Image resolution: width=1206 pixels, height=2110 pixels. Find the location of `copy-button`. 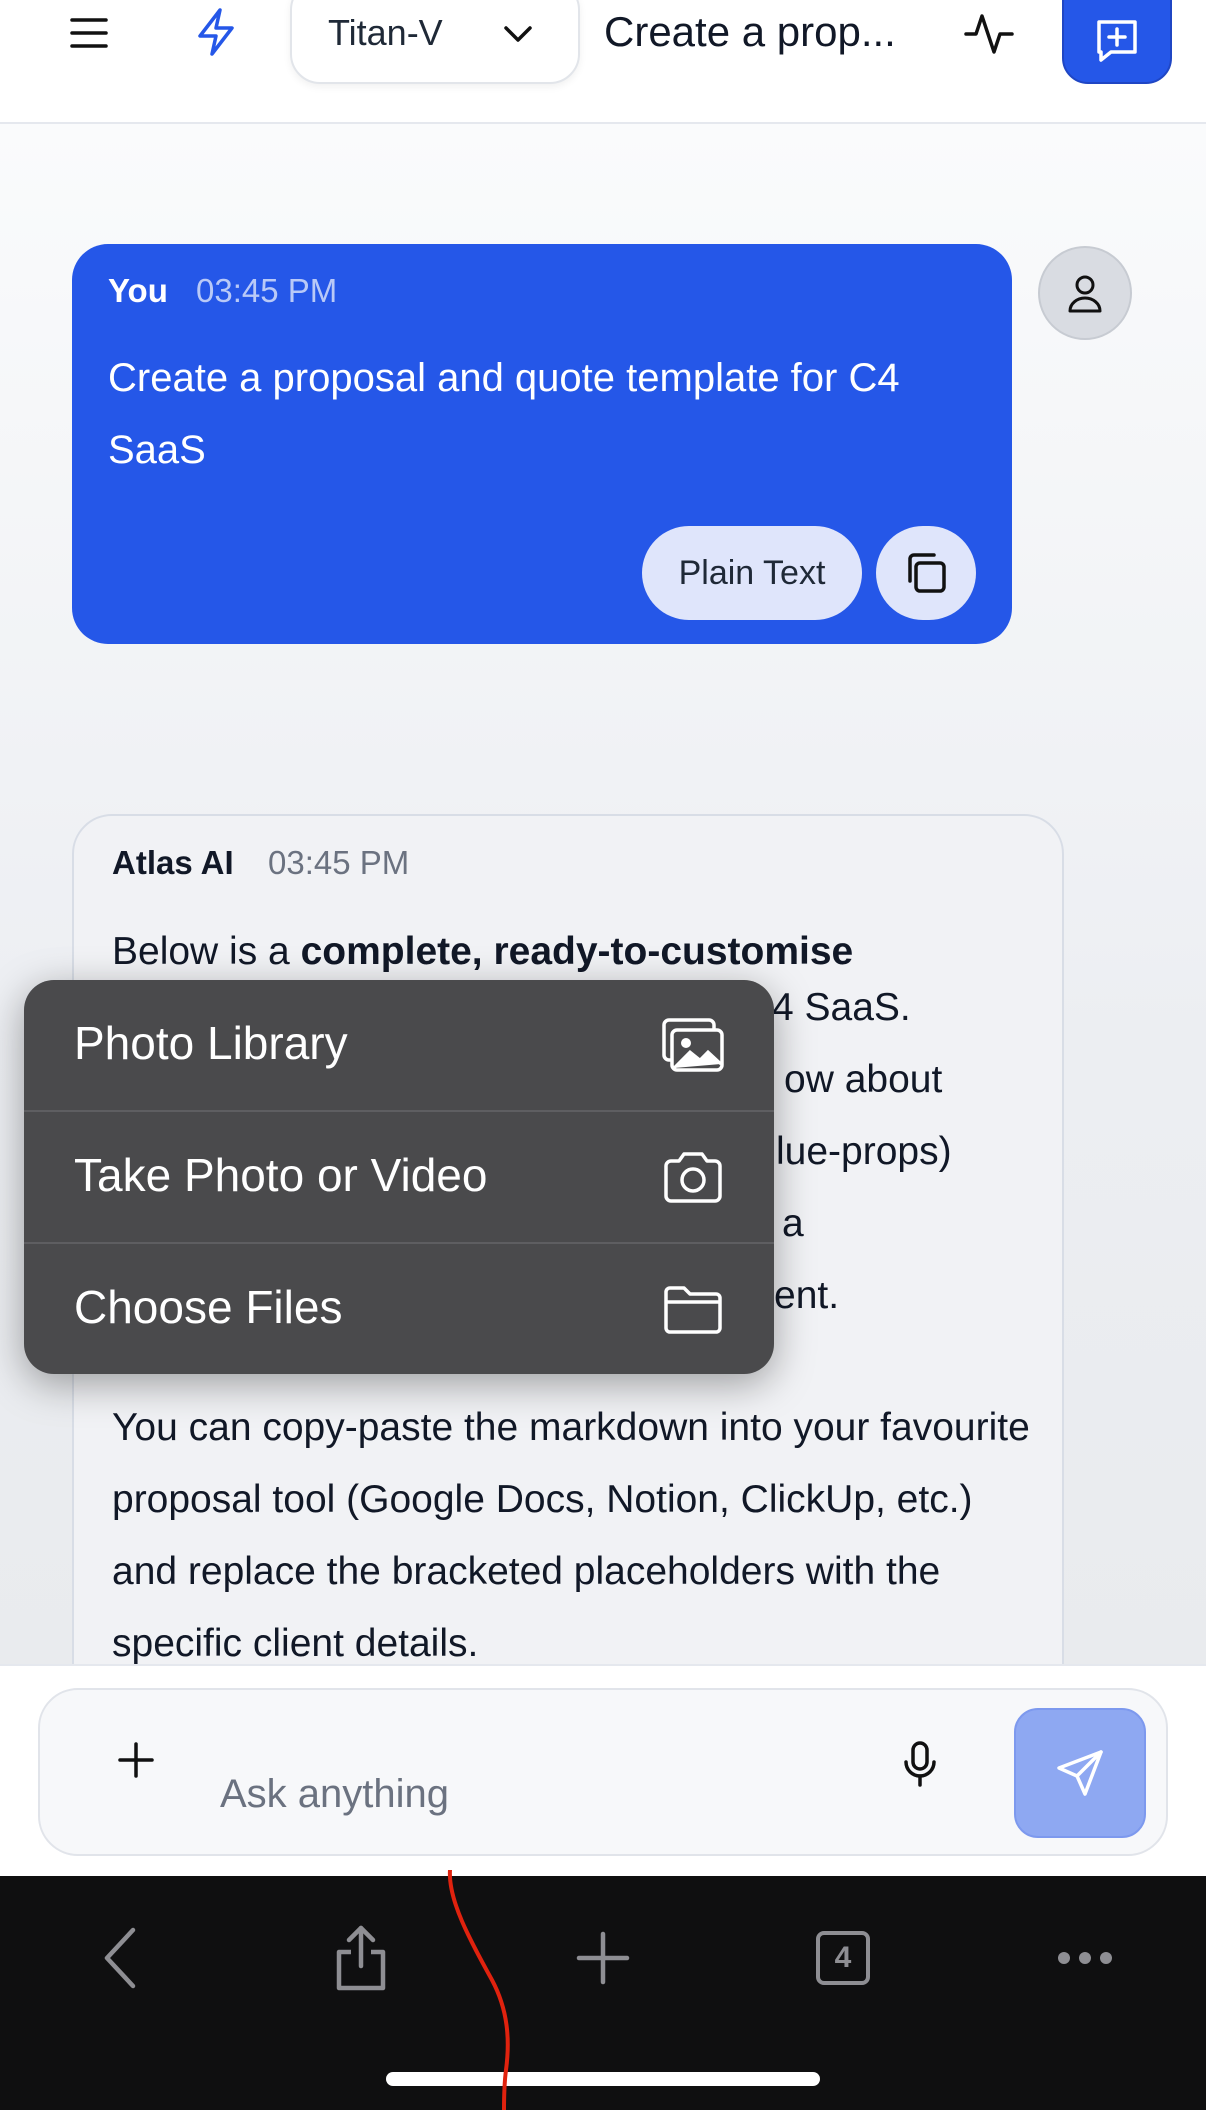

copy-button is located at coordinates (926, 573).